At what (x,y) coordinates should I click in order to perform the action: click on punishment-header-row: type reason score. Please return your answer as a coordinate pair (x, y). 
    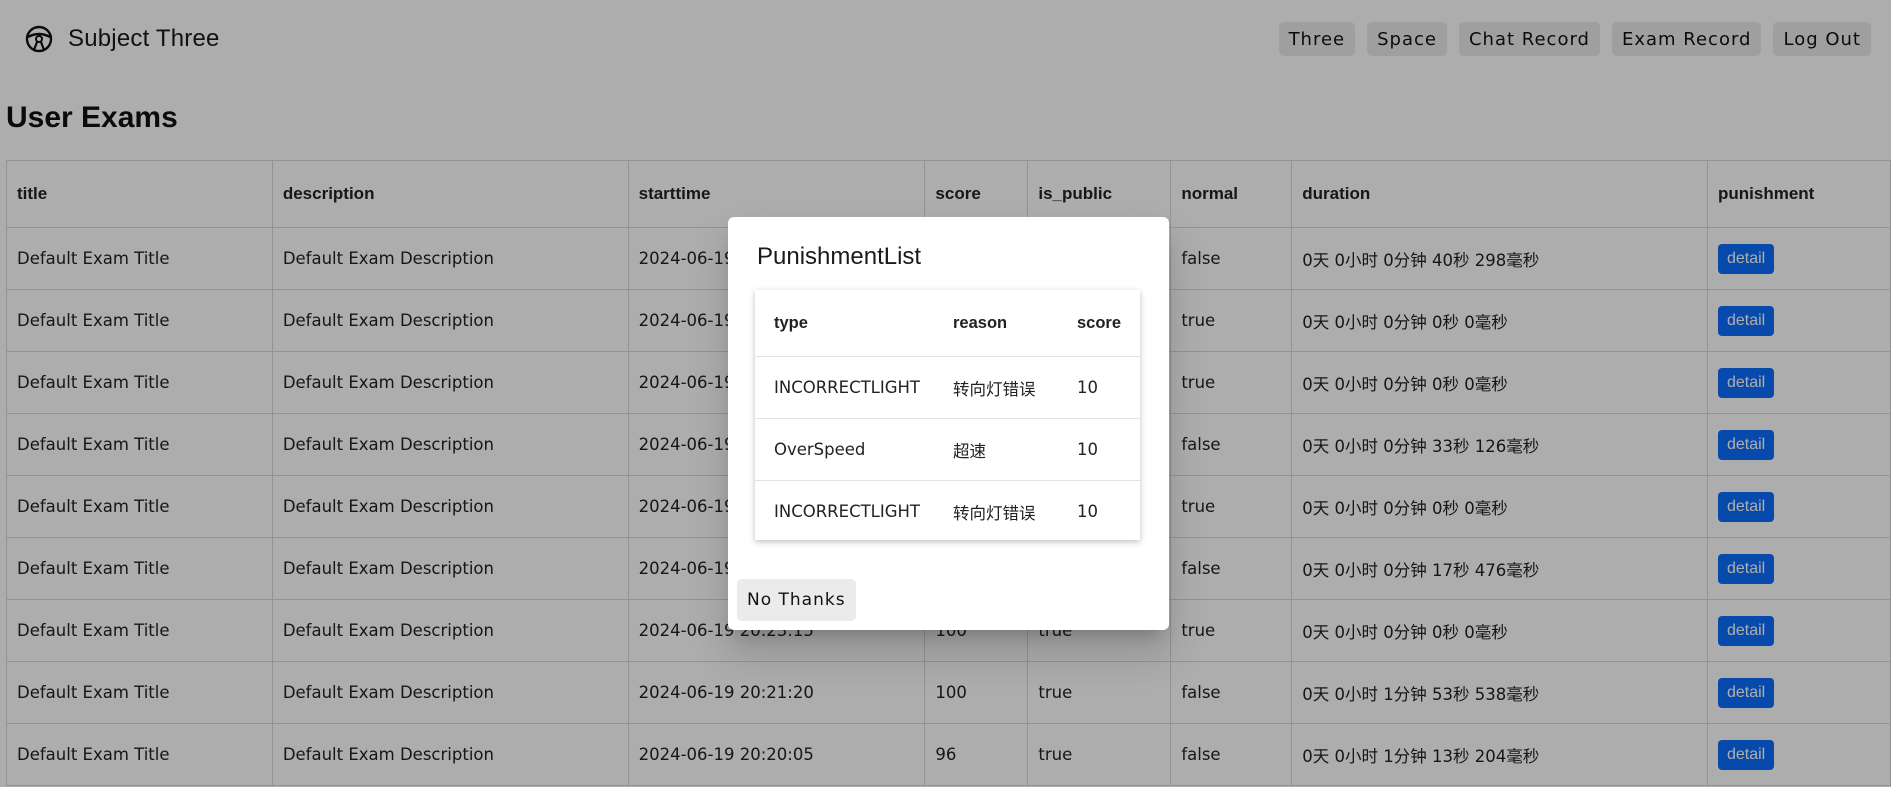
    Looking at the image, I should click on (947, 323).